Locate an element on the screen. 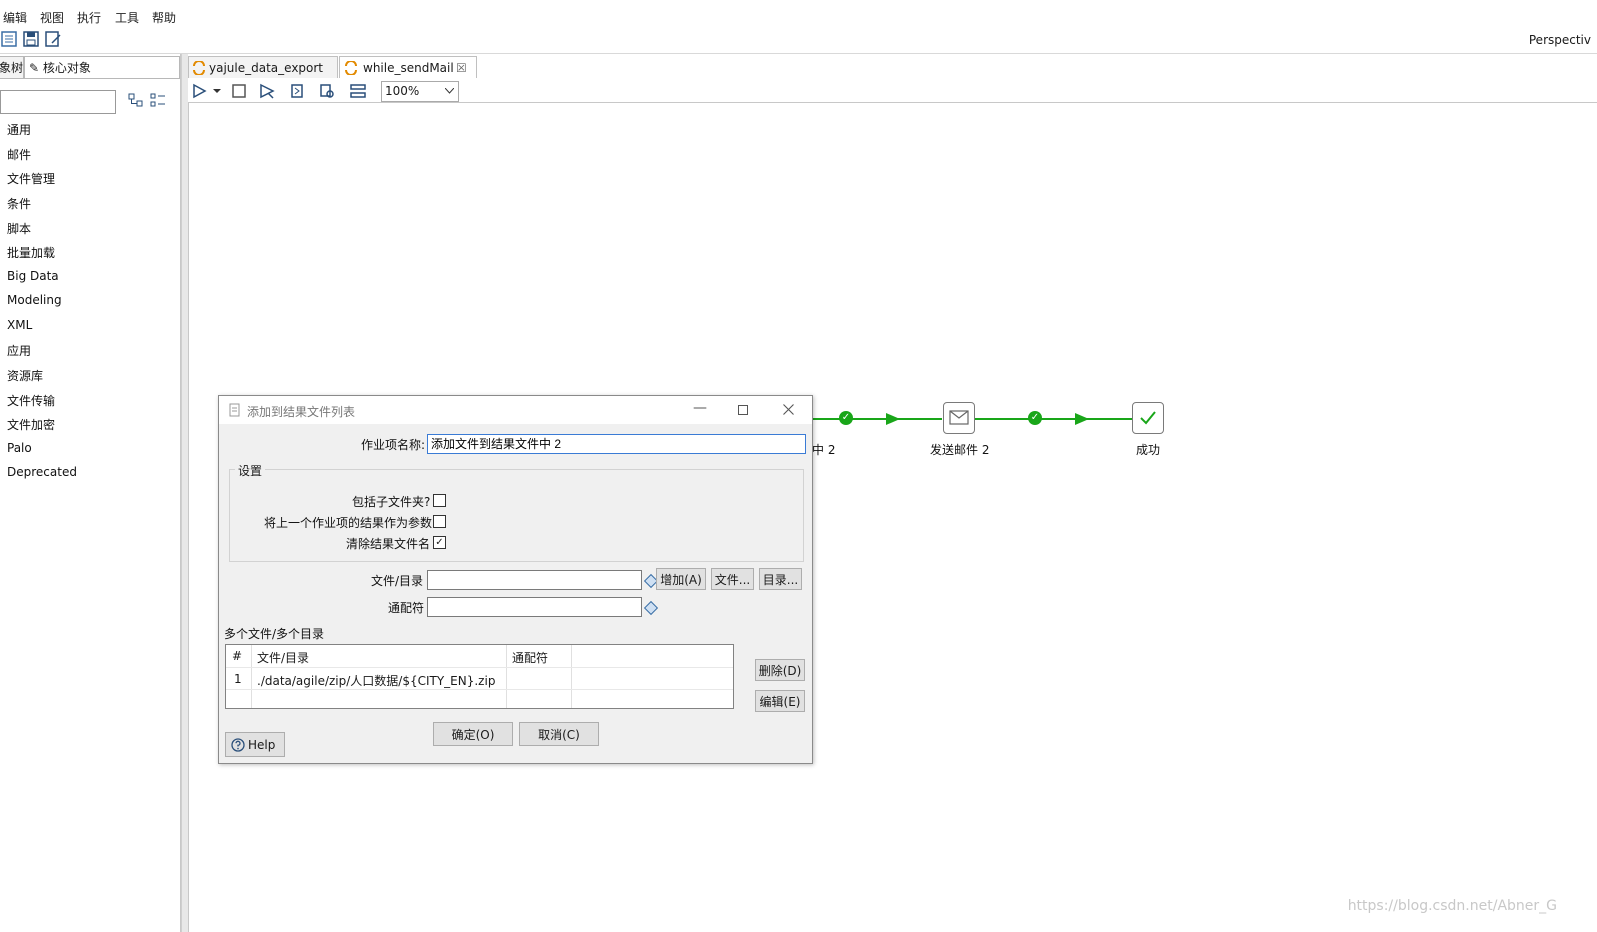 The image size is (1597, 932). category-deprecated: Deprecated is located at coordinates (42, 472).